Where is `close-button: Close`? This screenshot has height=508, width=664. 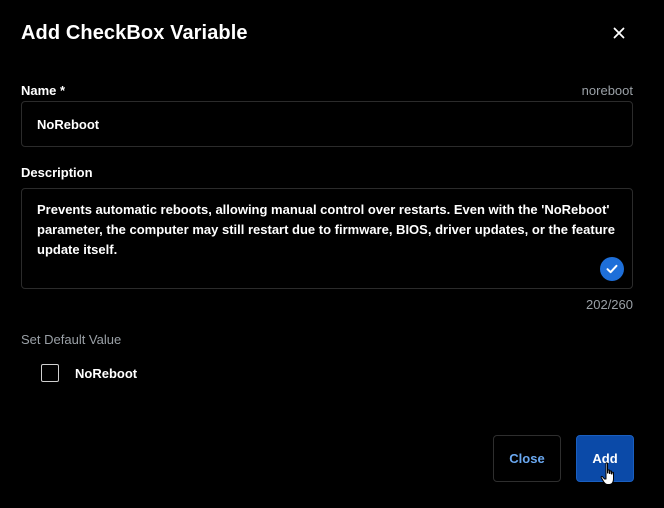 close-button: Close is located at coordinates (527, 458).